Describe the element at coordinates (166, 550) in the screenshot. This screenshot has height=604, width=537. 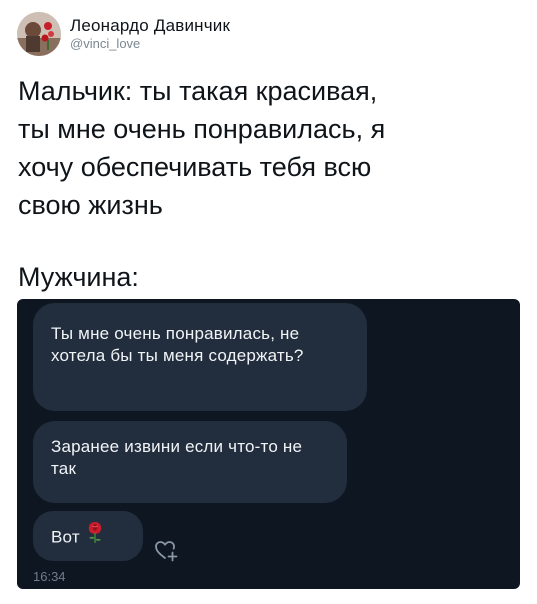
I see `heart-plus-icon` at that location.